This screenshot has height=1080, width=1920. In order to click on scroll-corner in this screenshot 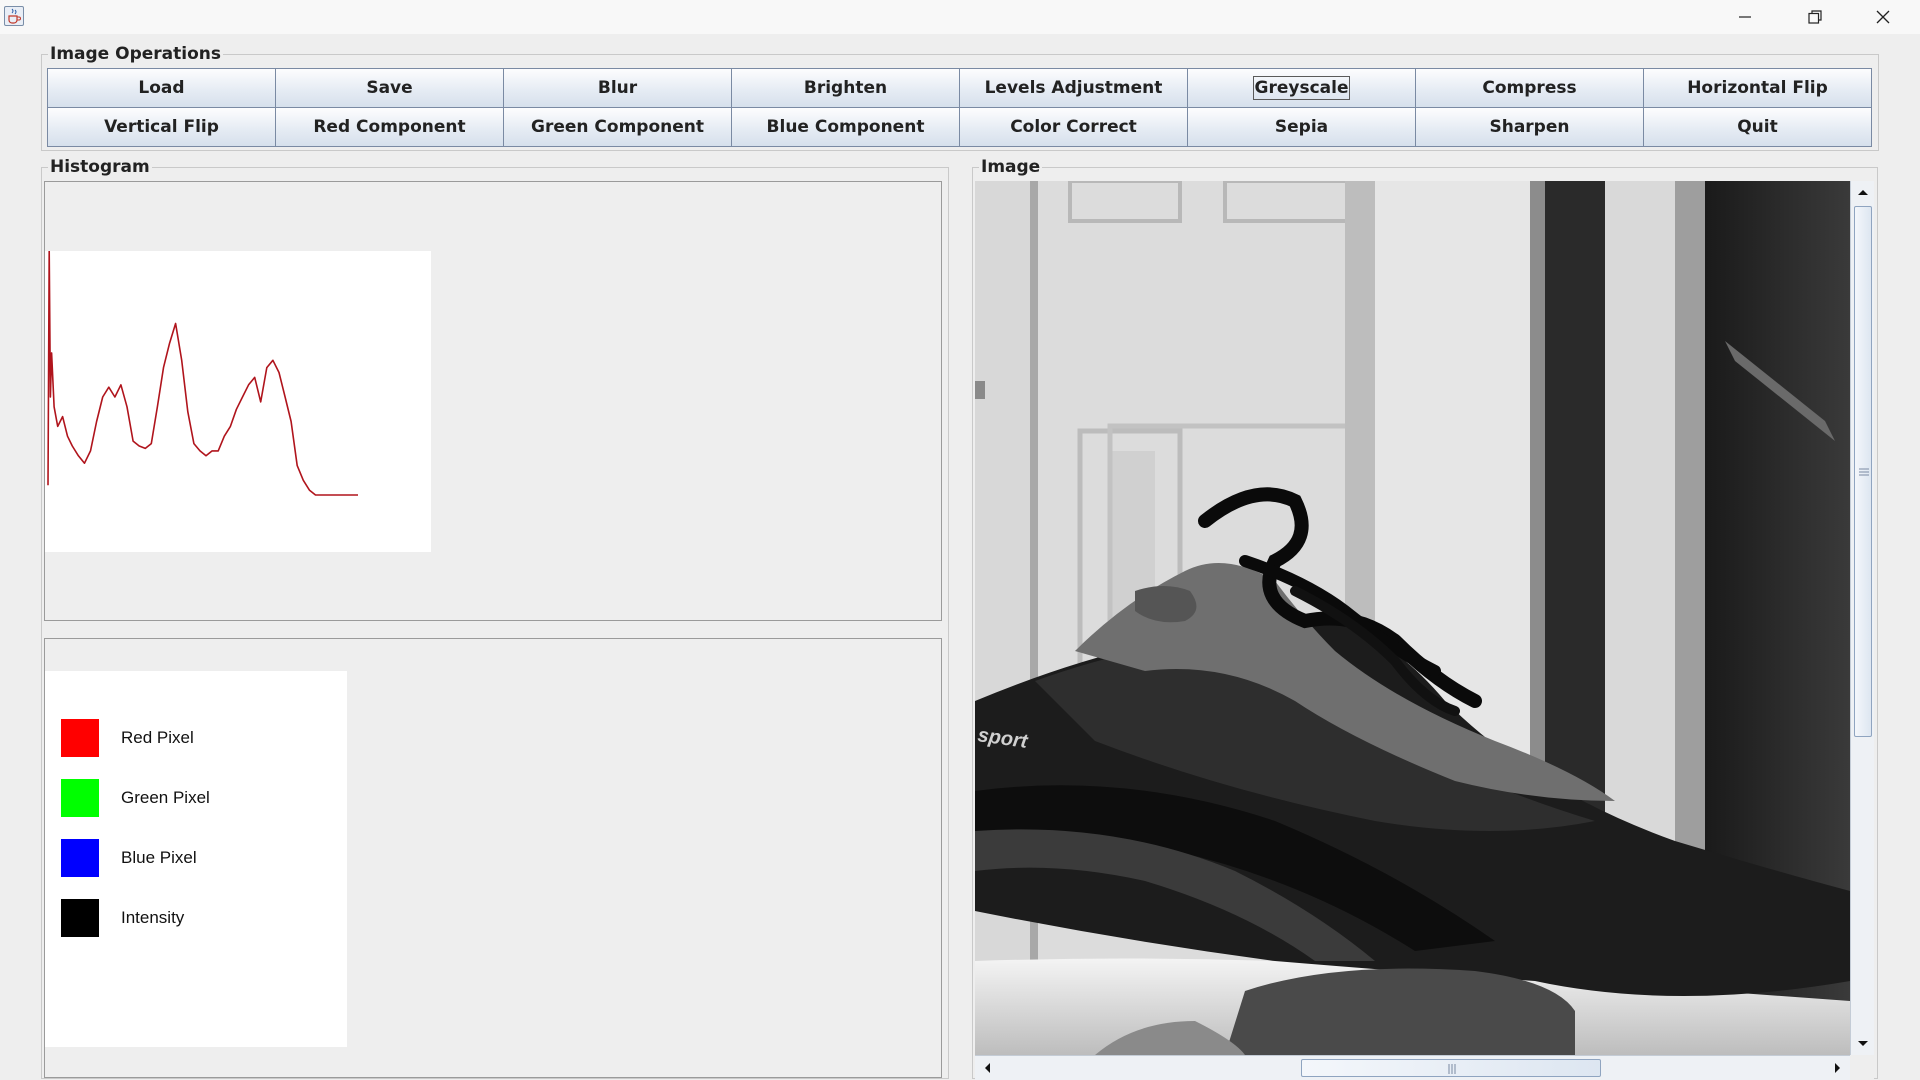, I will do `click(1862, 1067)`.